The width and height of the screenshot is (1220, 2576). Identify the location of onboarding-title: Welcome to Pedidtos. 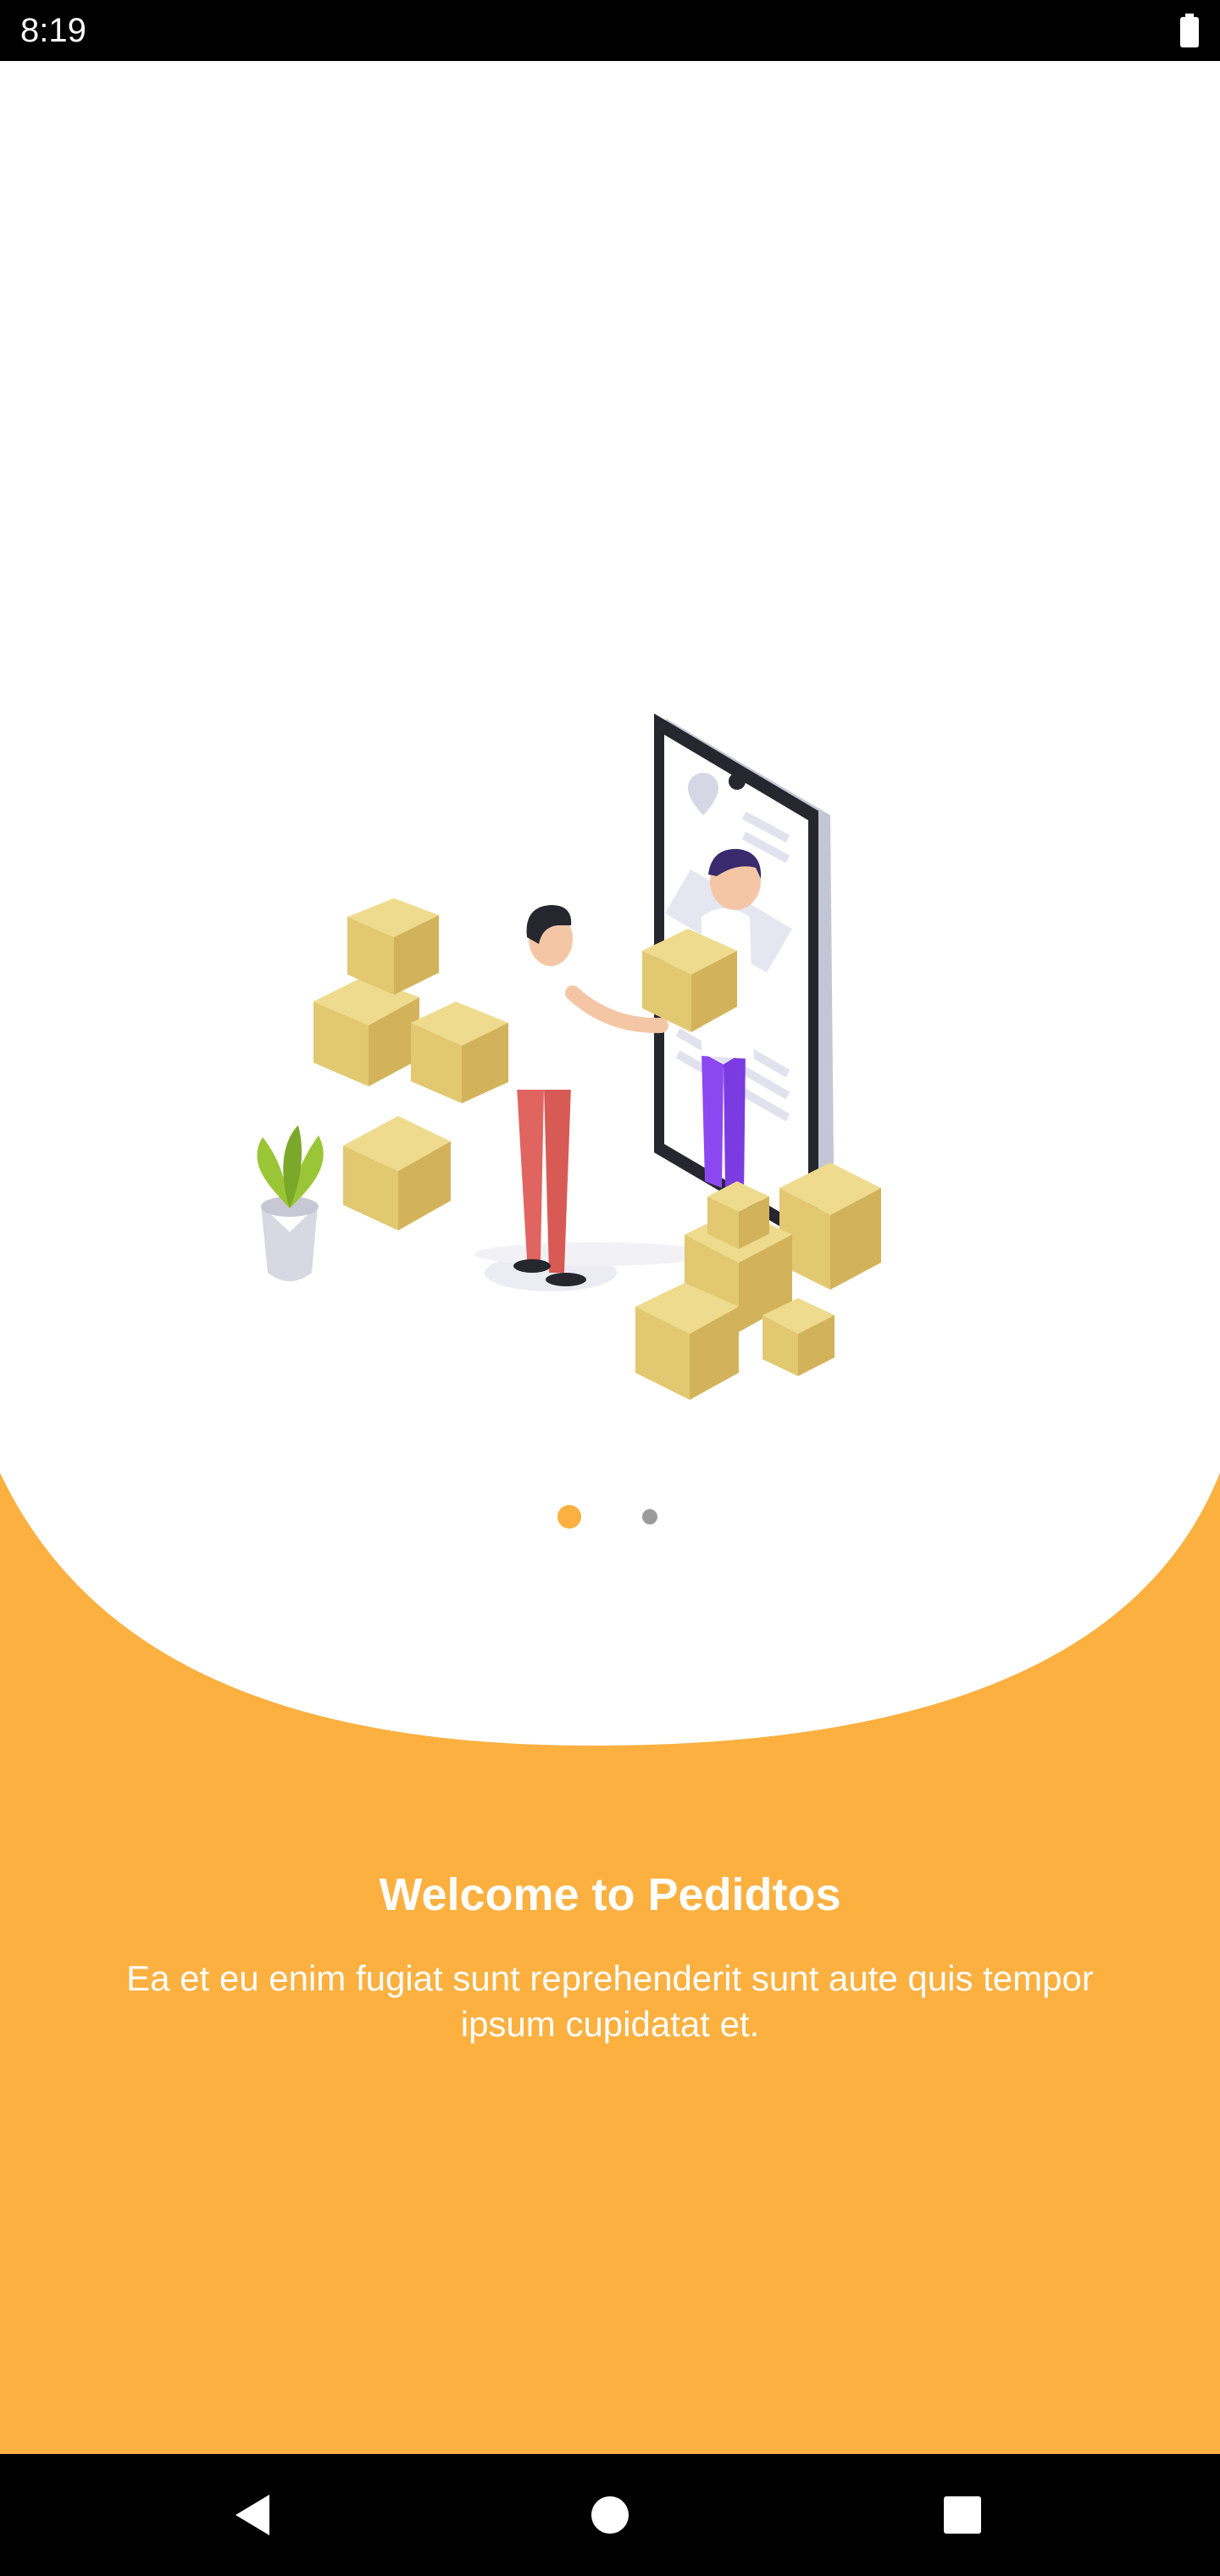
(610, 1894).